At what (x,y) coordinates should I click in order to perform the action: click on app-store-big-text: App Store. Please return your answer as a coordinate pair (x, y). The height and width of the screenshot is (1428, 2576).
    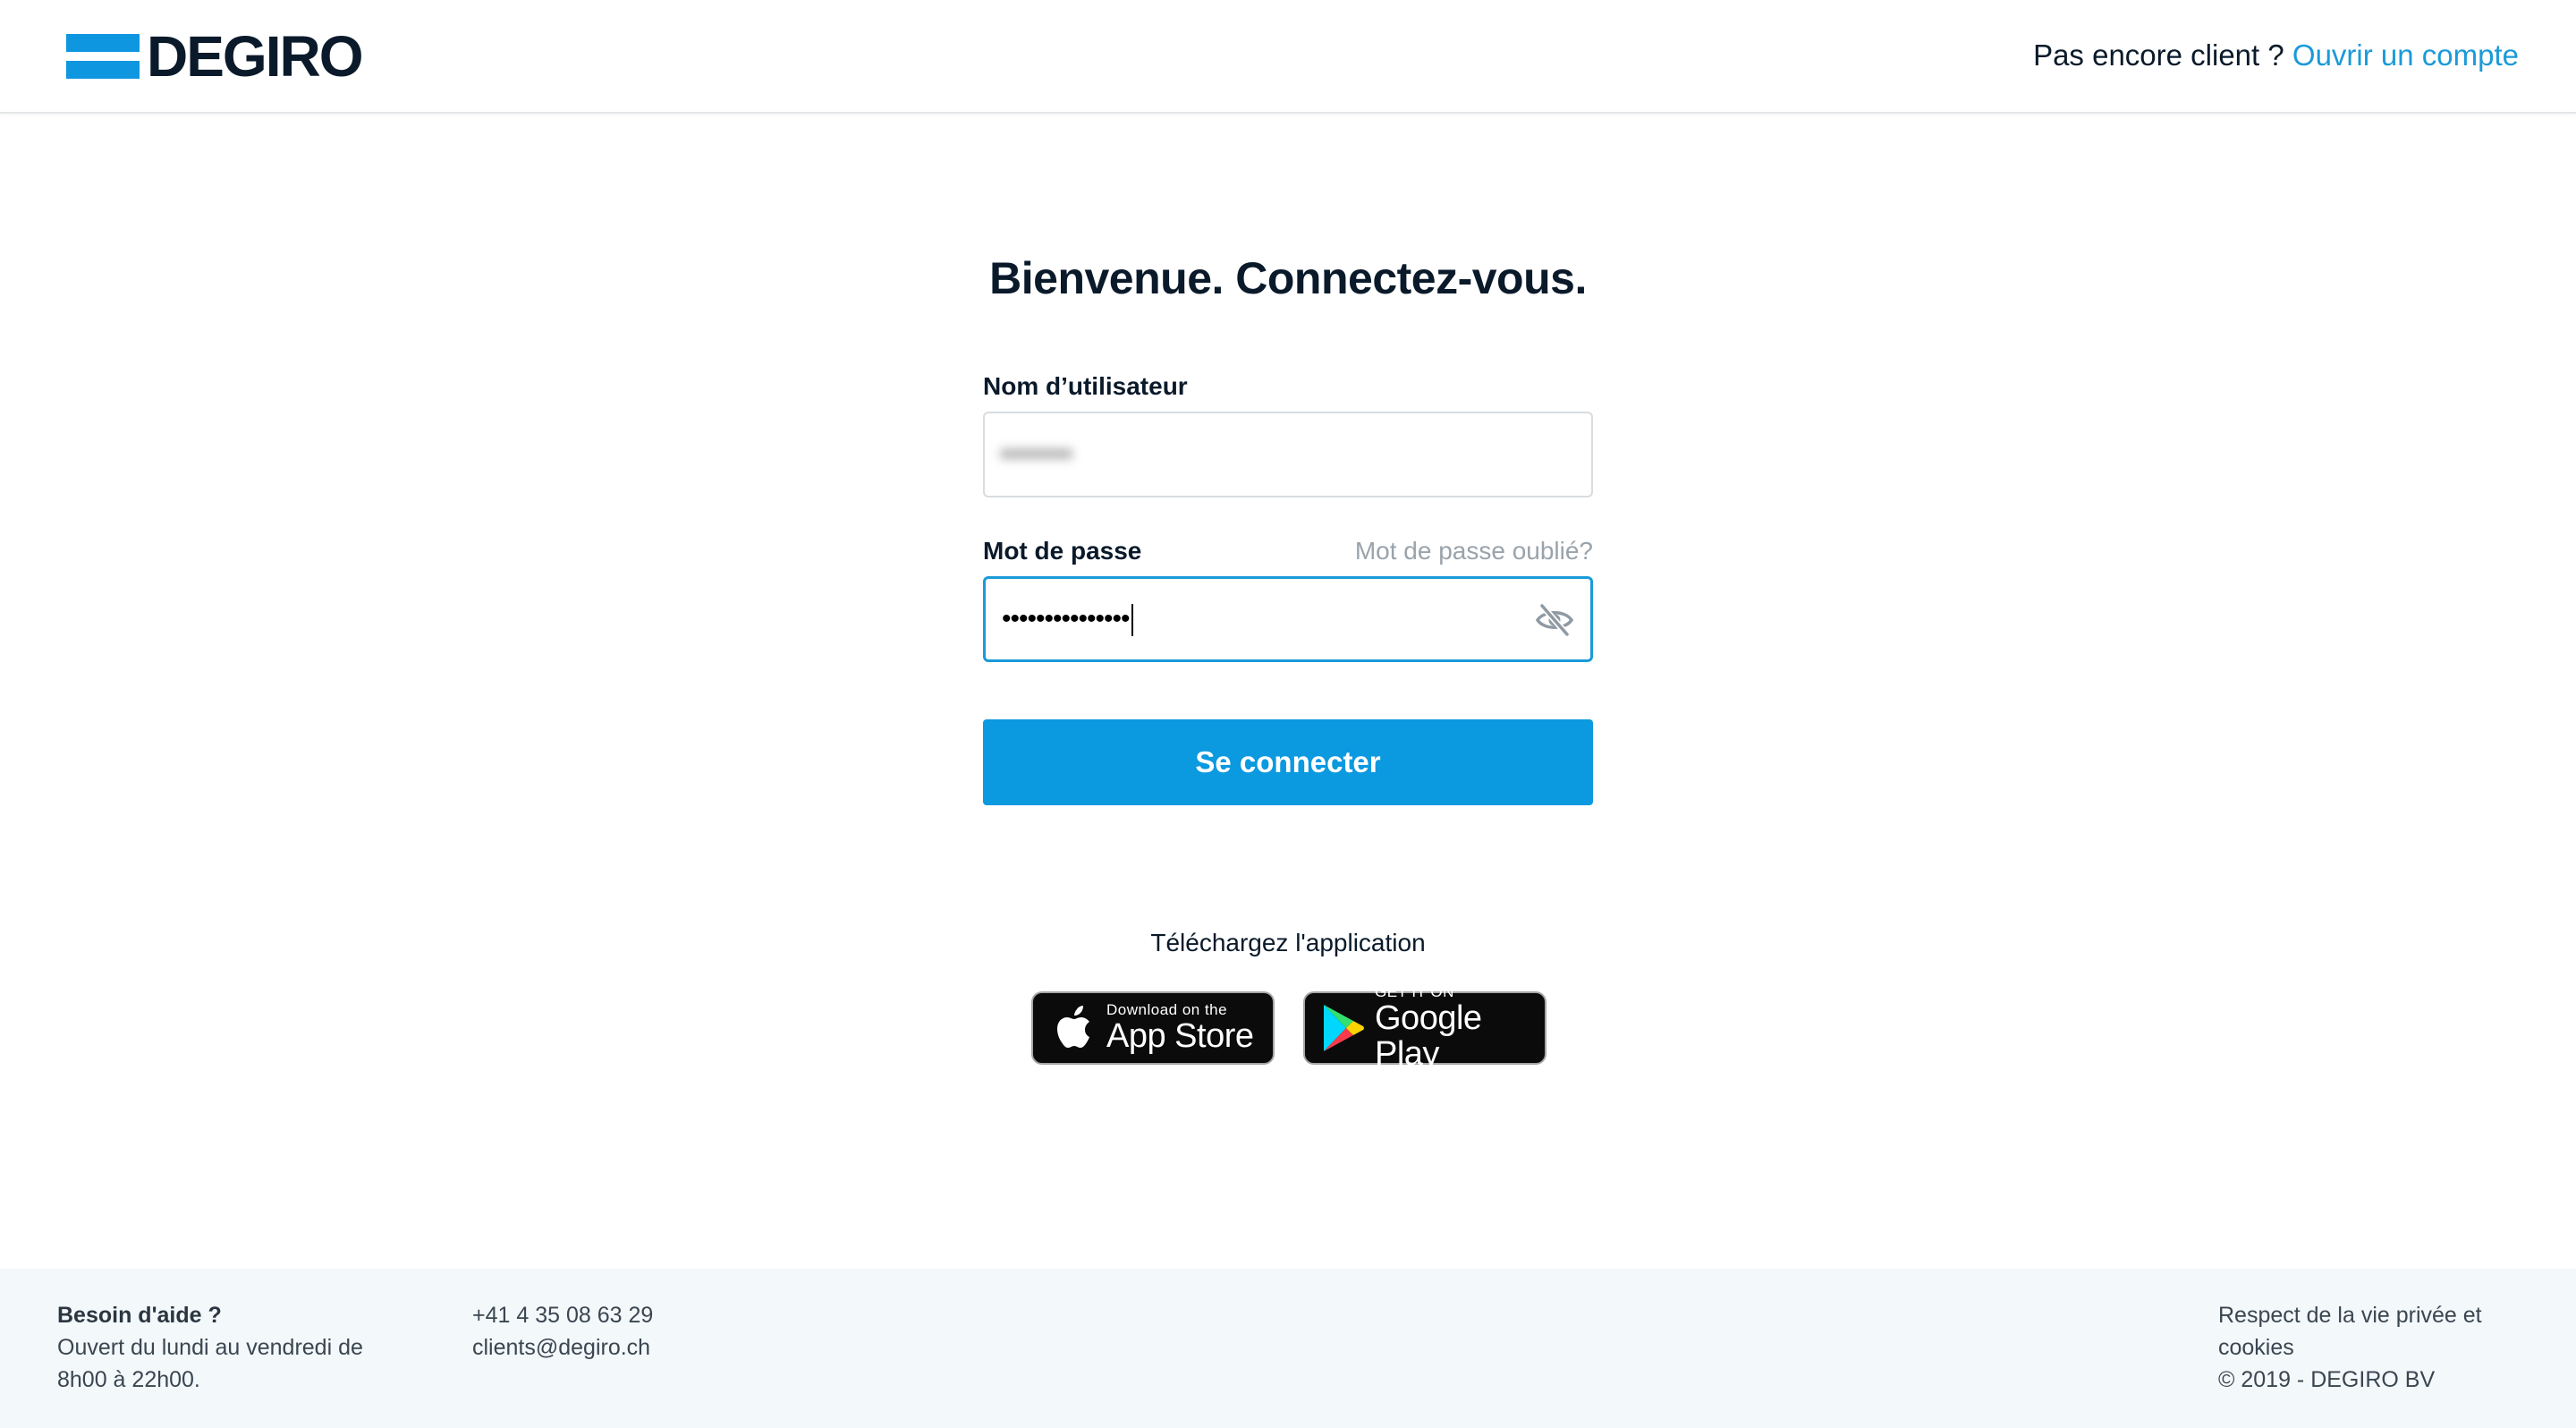
    Looking at the image, I should click on (1180, 1036).